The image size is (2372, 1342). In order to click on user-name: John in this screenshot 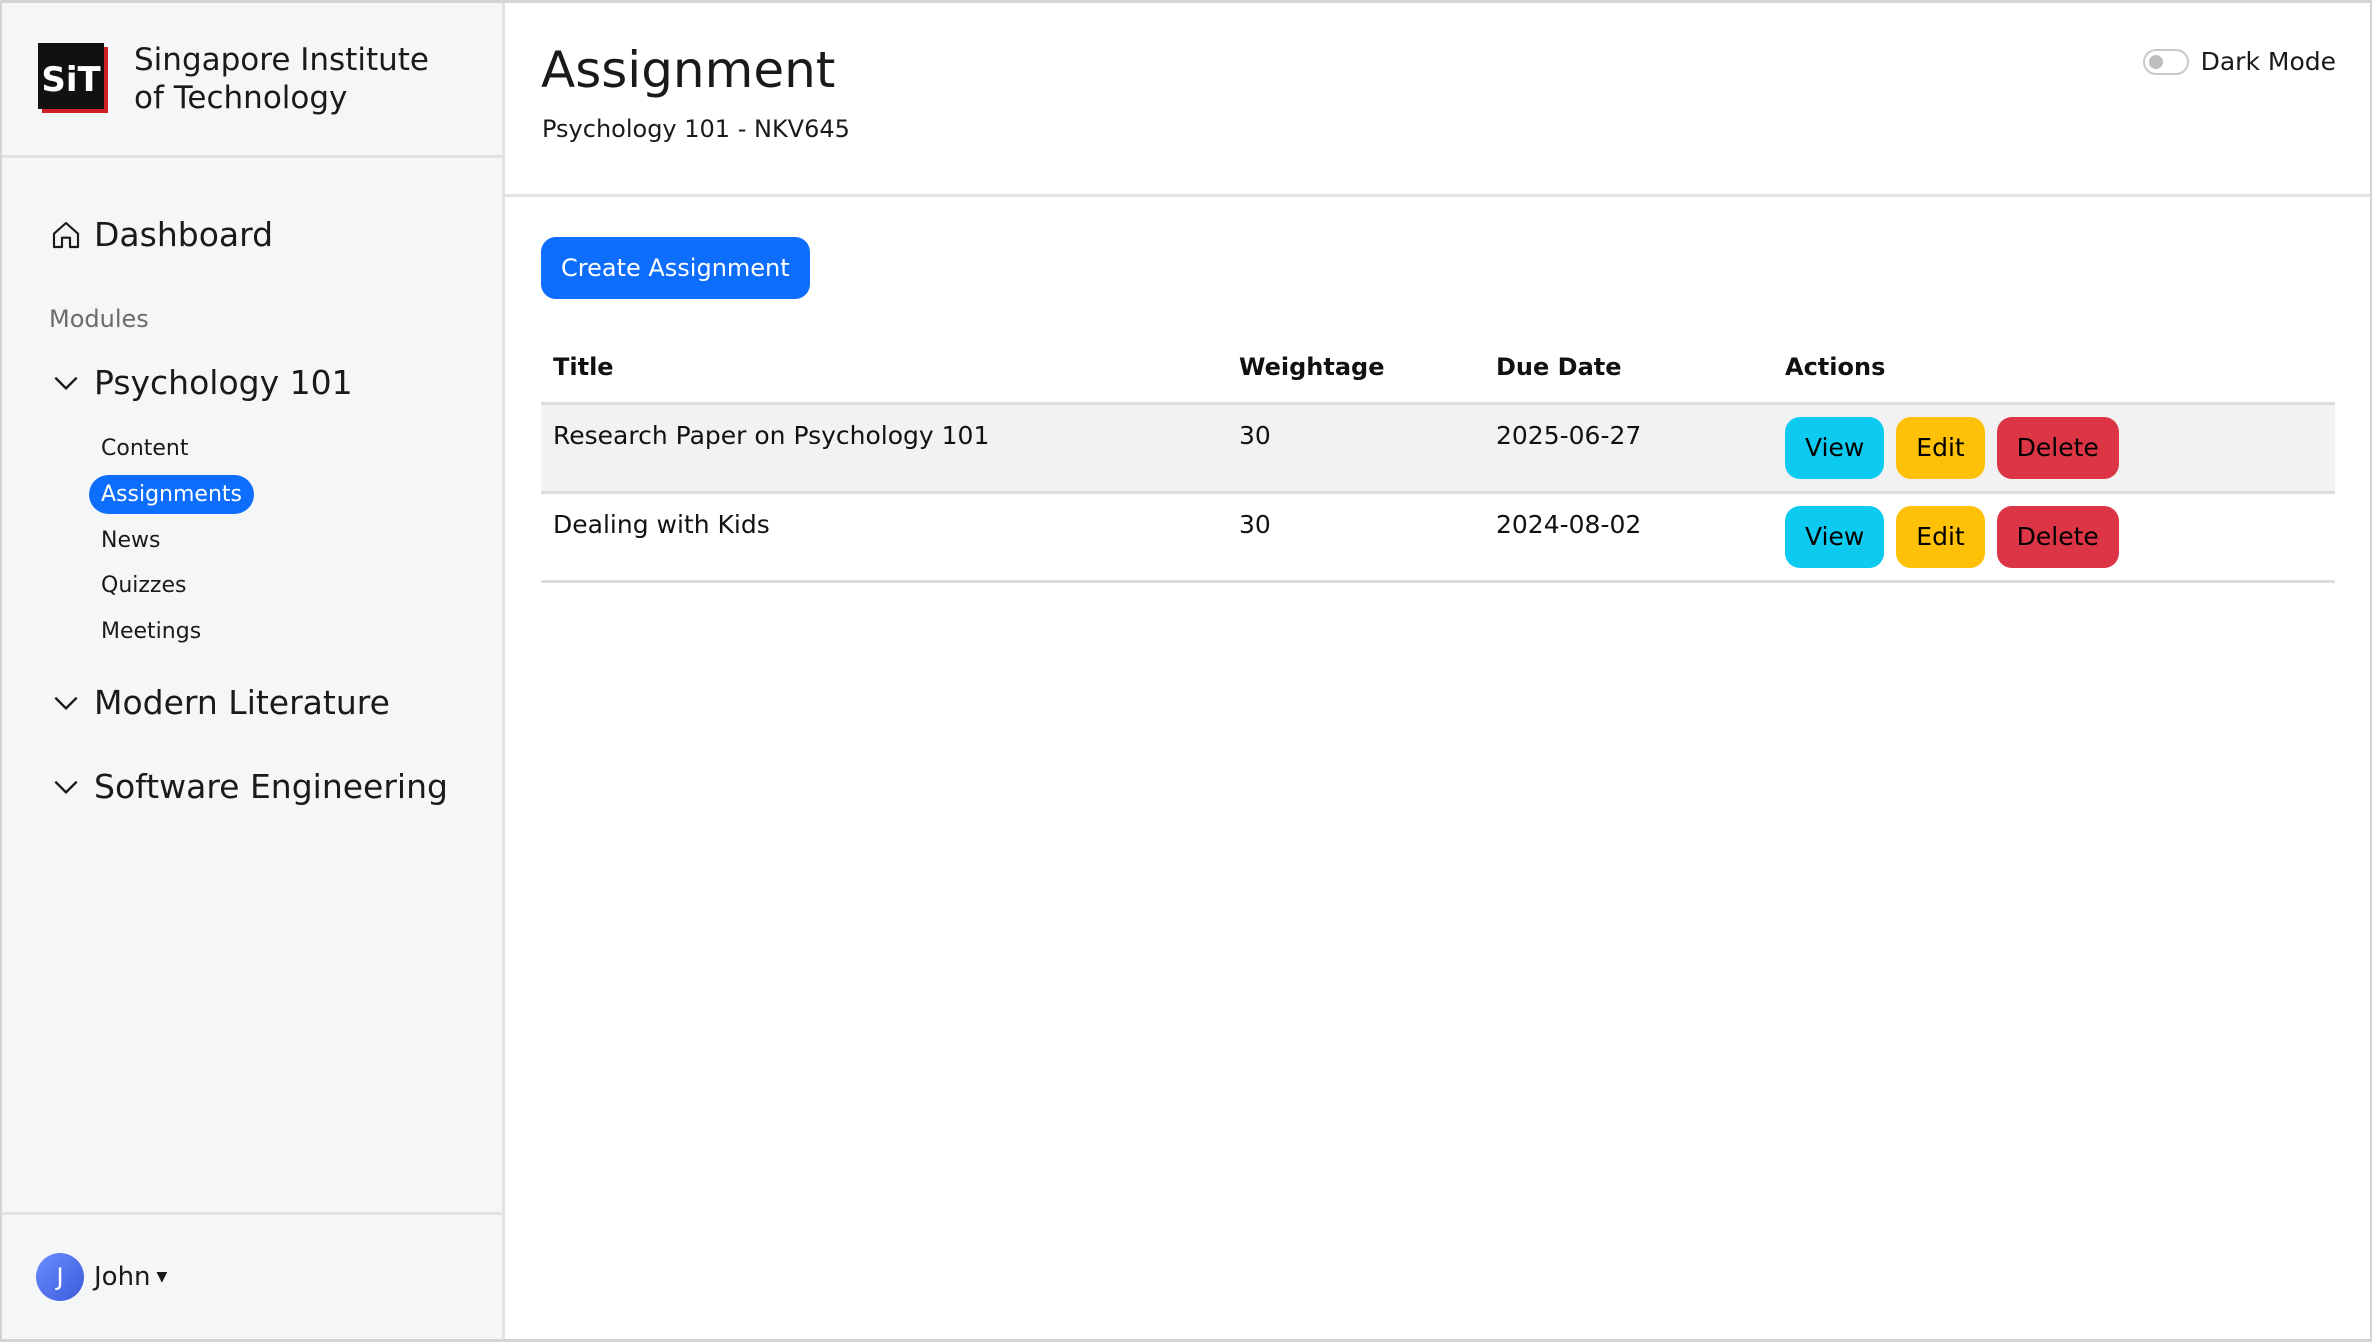, I will do `click(122, 1277)`.